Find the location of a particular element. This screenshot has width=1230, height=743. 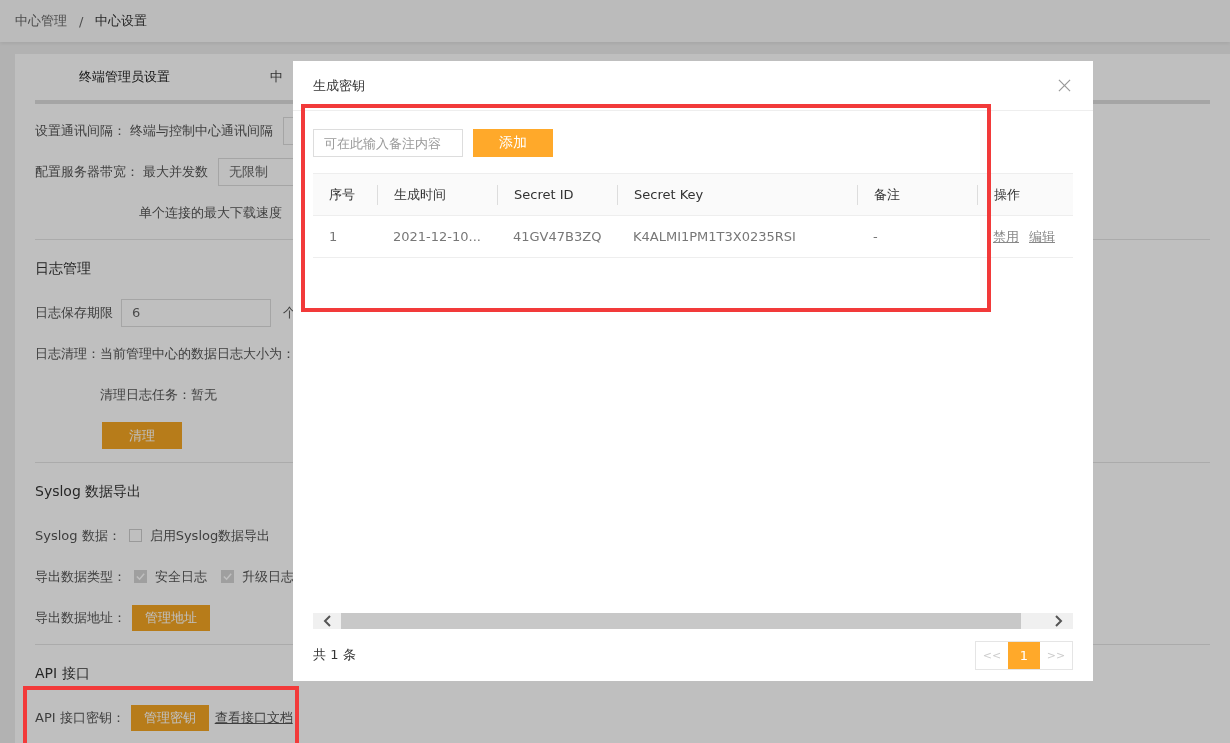

manage-address-button: 管理地址 is located at coordinates (171, 617).